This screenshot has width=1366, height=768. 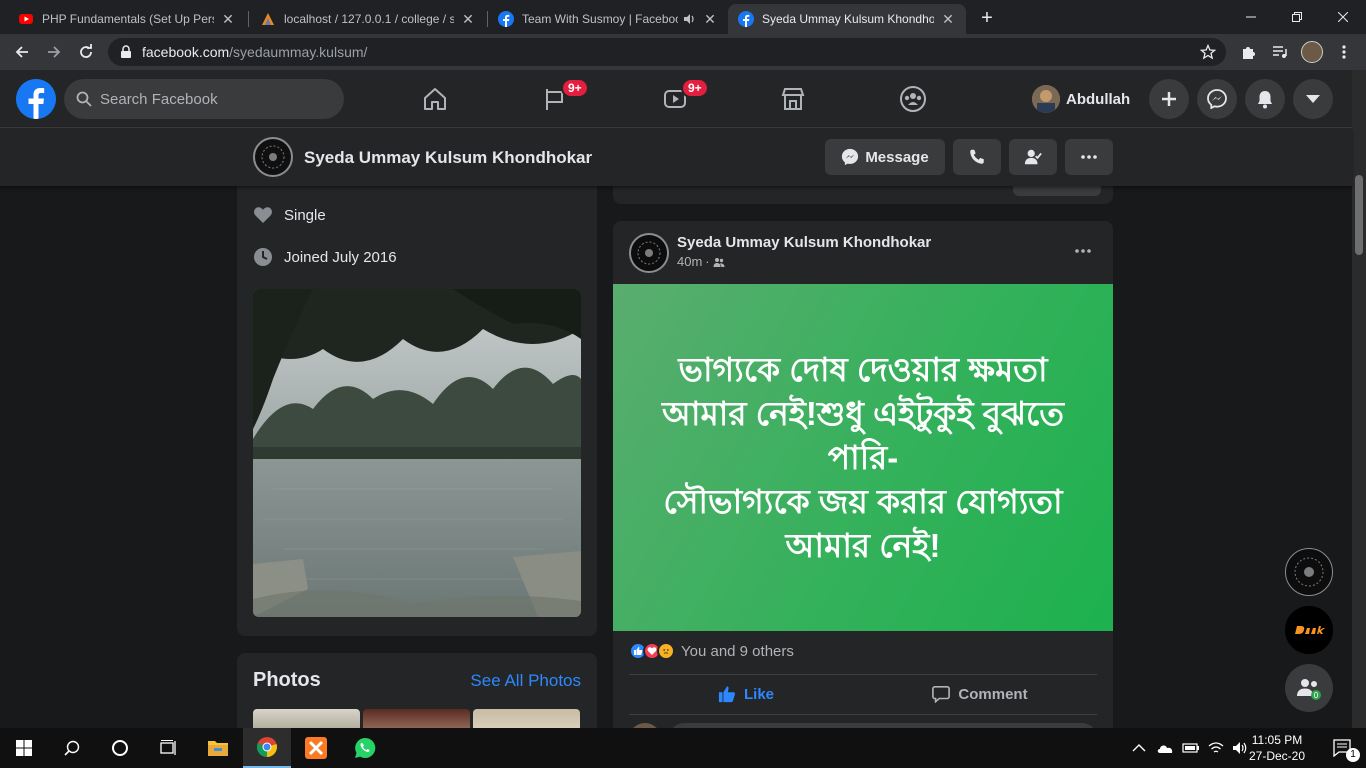 What do you see at coordinates (675, 99) in the screenshot?
I see `nav-watch: 9+` at bounding box center [675, 99].